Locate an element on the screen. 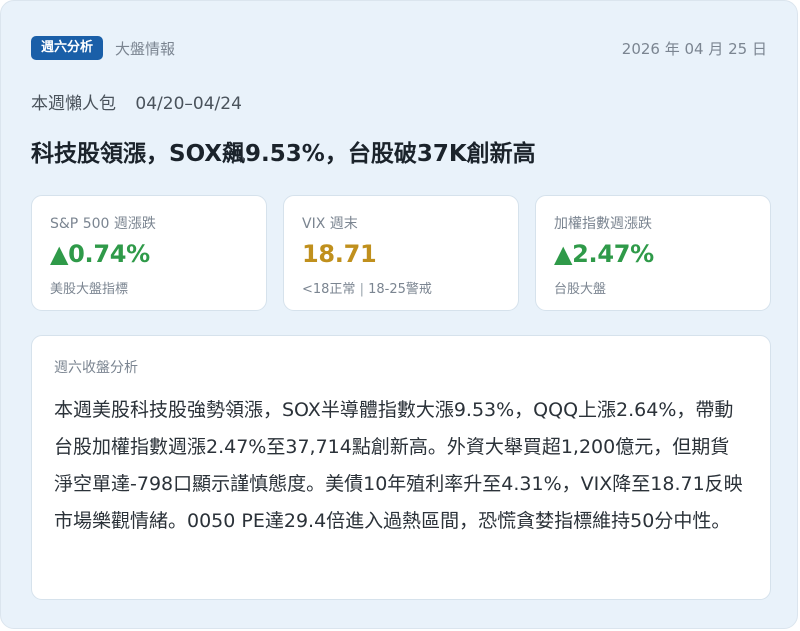  weekly-analysis-tag: 週六分析 is located at coordinates (67, 48).